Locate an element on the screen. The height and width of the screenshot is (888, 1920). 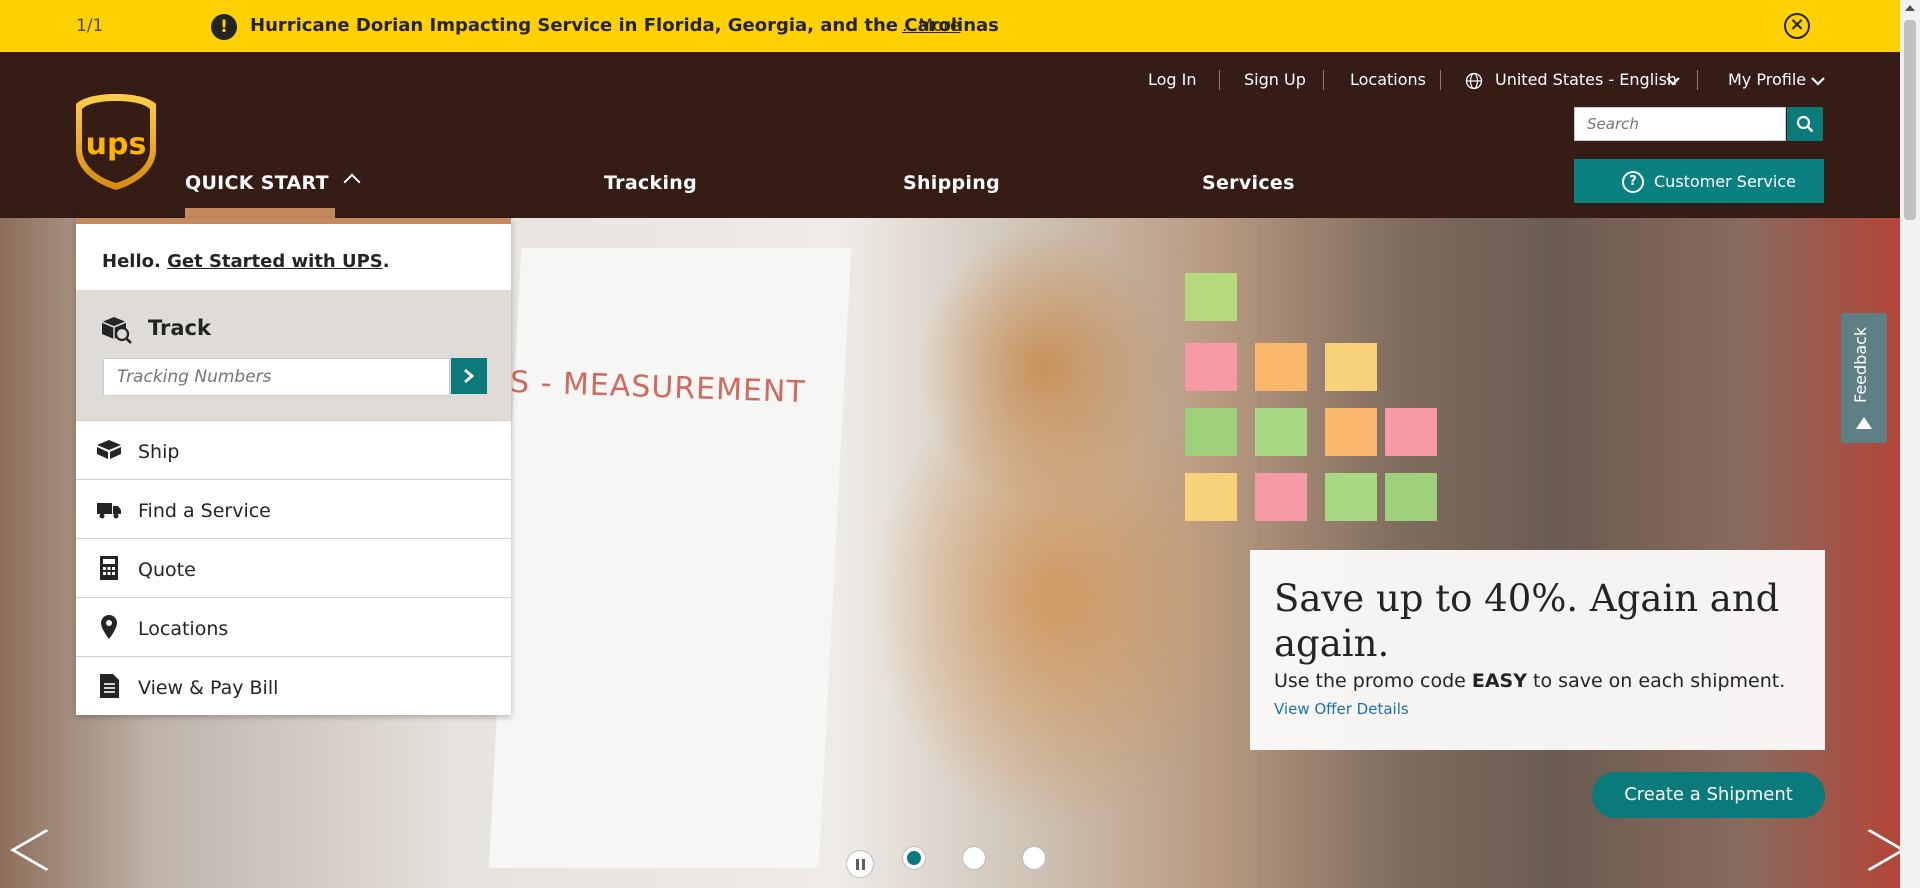
greeting-period: . is located at coordinates (386, 261).